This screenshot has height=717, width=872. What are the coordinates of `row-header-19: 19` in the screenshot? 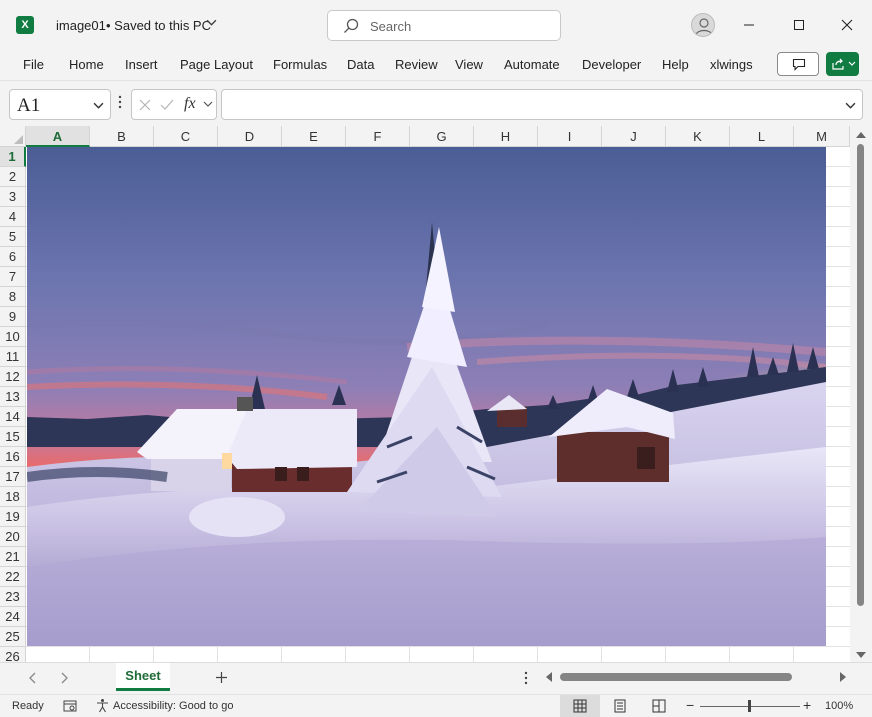 It's located at (13, 517).